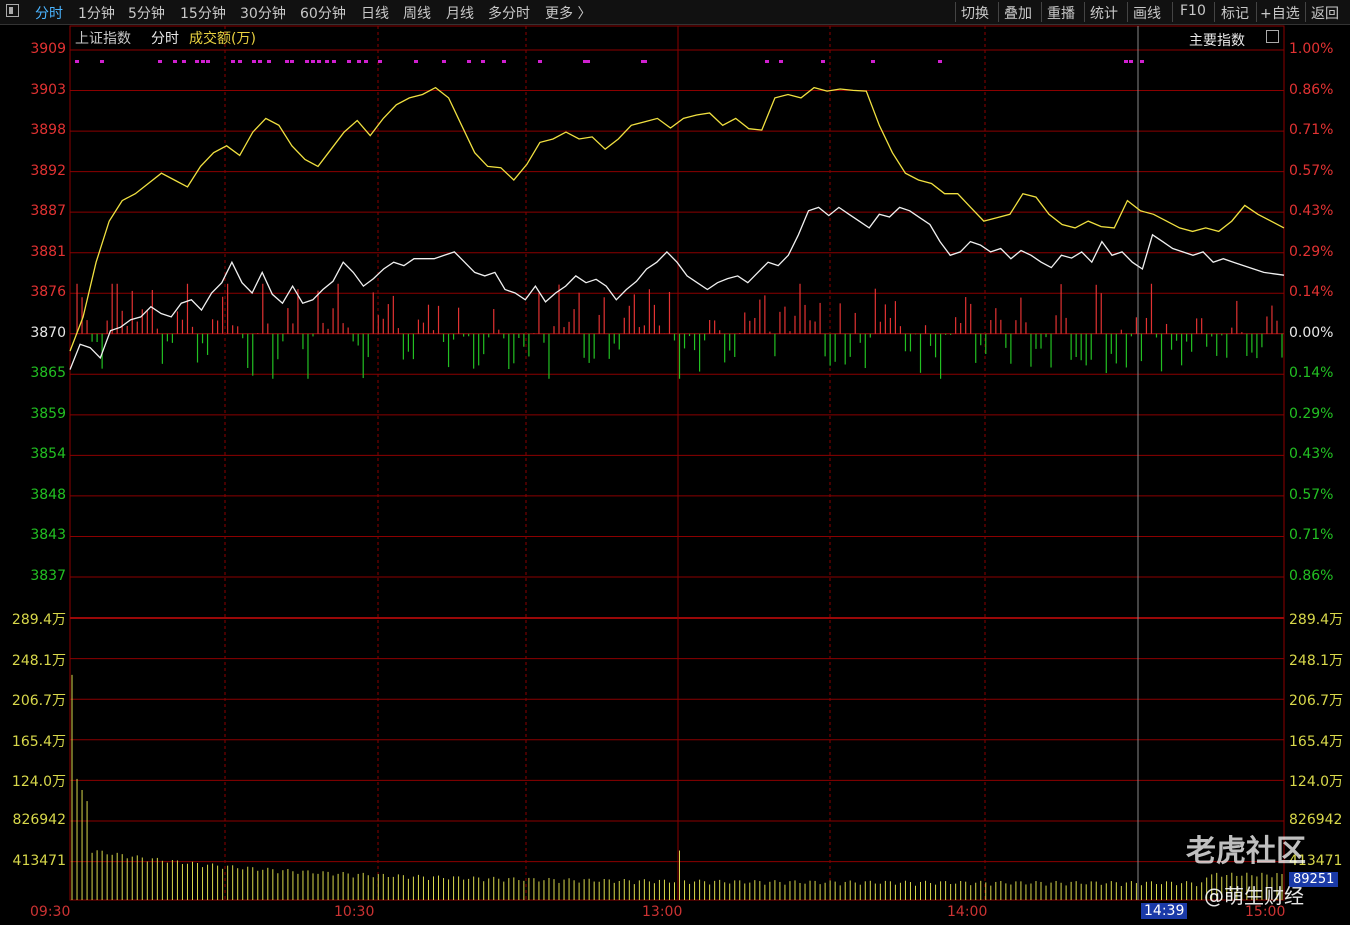  I want to click on percent-tick-label: 1.00%, so click(1311, 49).